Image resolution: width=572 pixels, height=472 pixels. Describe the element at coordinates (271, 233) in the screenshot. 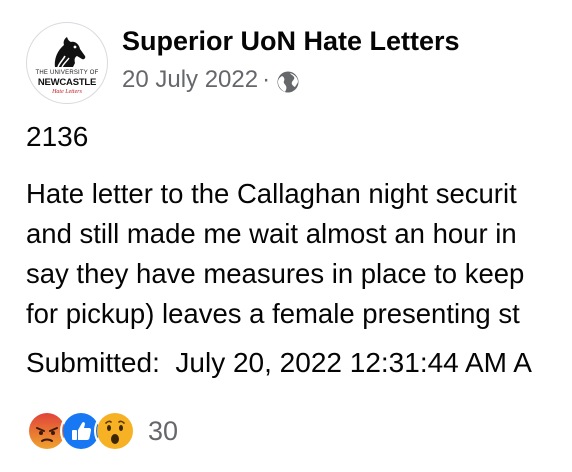

I see `post-body-line: and still made me wait almost an hour in` at that location.